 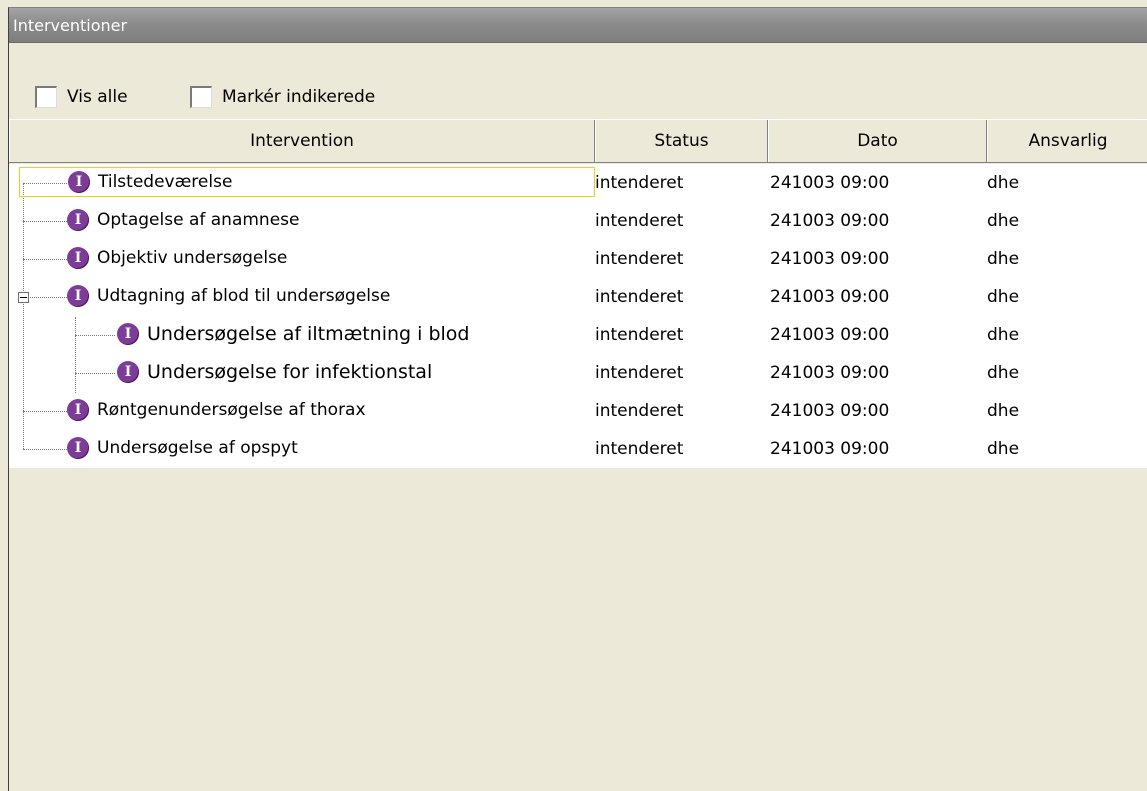 I want to click on column-header-intervention: Intervention, so click(x=302, y=141).